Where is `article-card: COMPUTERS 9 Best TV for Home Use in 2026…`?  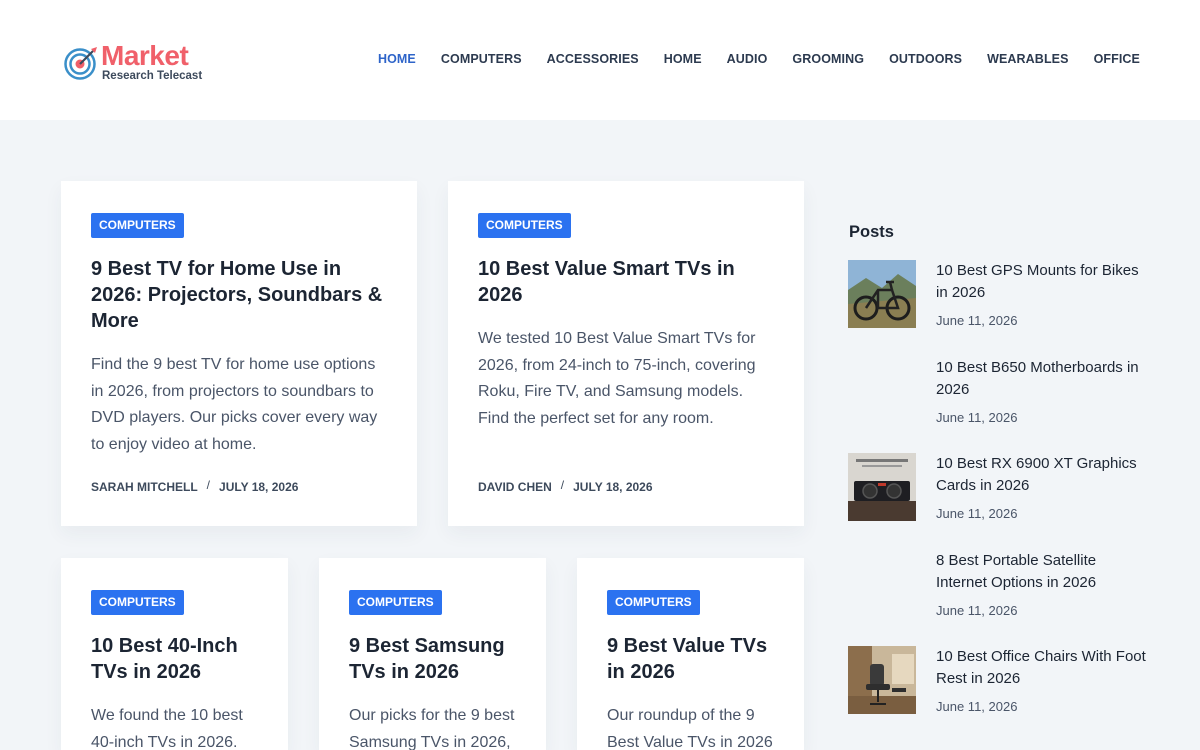 article-card: COMPUTERS 9 Best TV for Home Use in 2026… is located at coordinates (239, 353).